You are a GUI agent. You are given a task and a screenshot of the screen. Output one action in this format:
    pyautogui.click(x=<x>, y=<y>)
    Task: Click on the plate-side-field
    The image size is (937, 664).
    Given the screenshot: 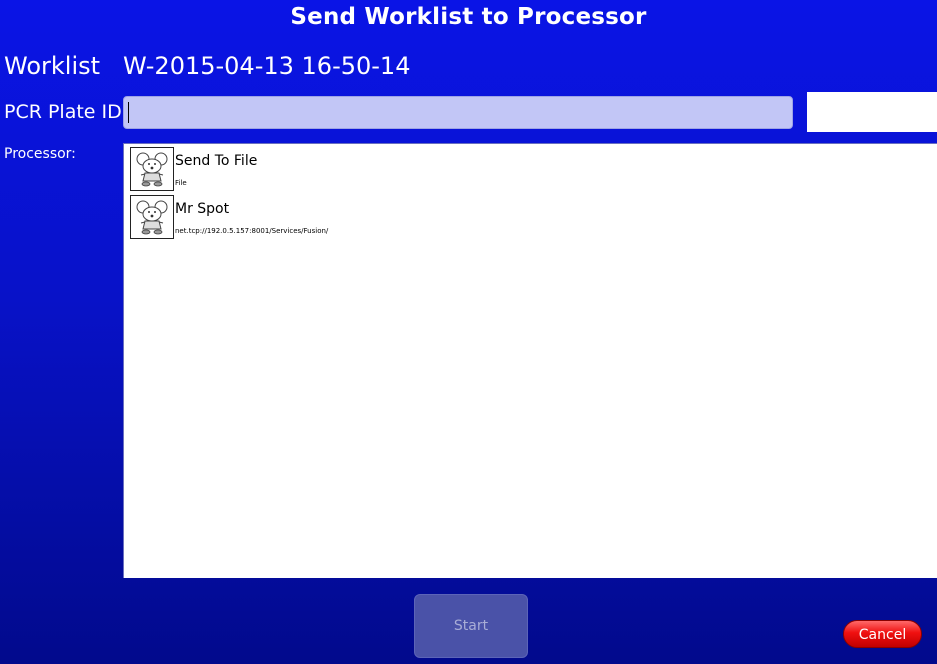 What is the action you would take?
    pyautogui.click(x=872, y=112)
    